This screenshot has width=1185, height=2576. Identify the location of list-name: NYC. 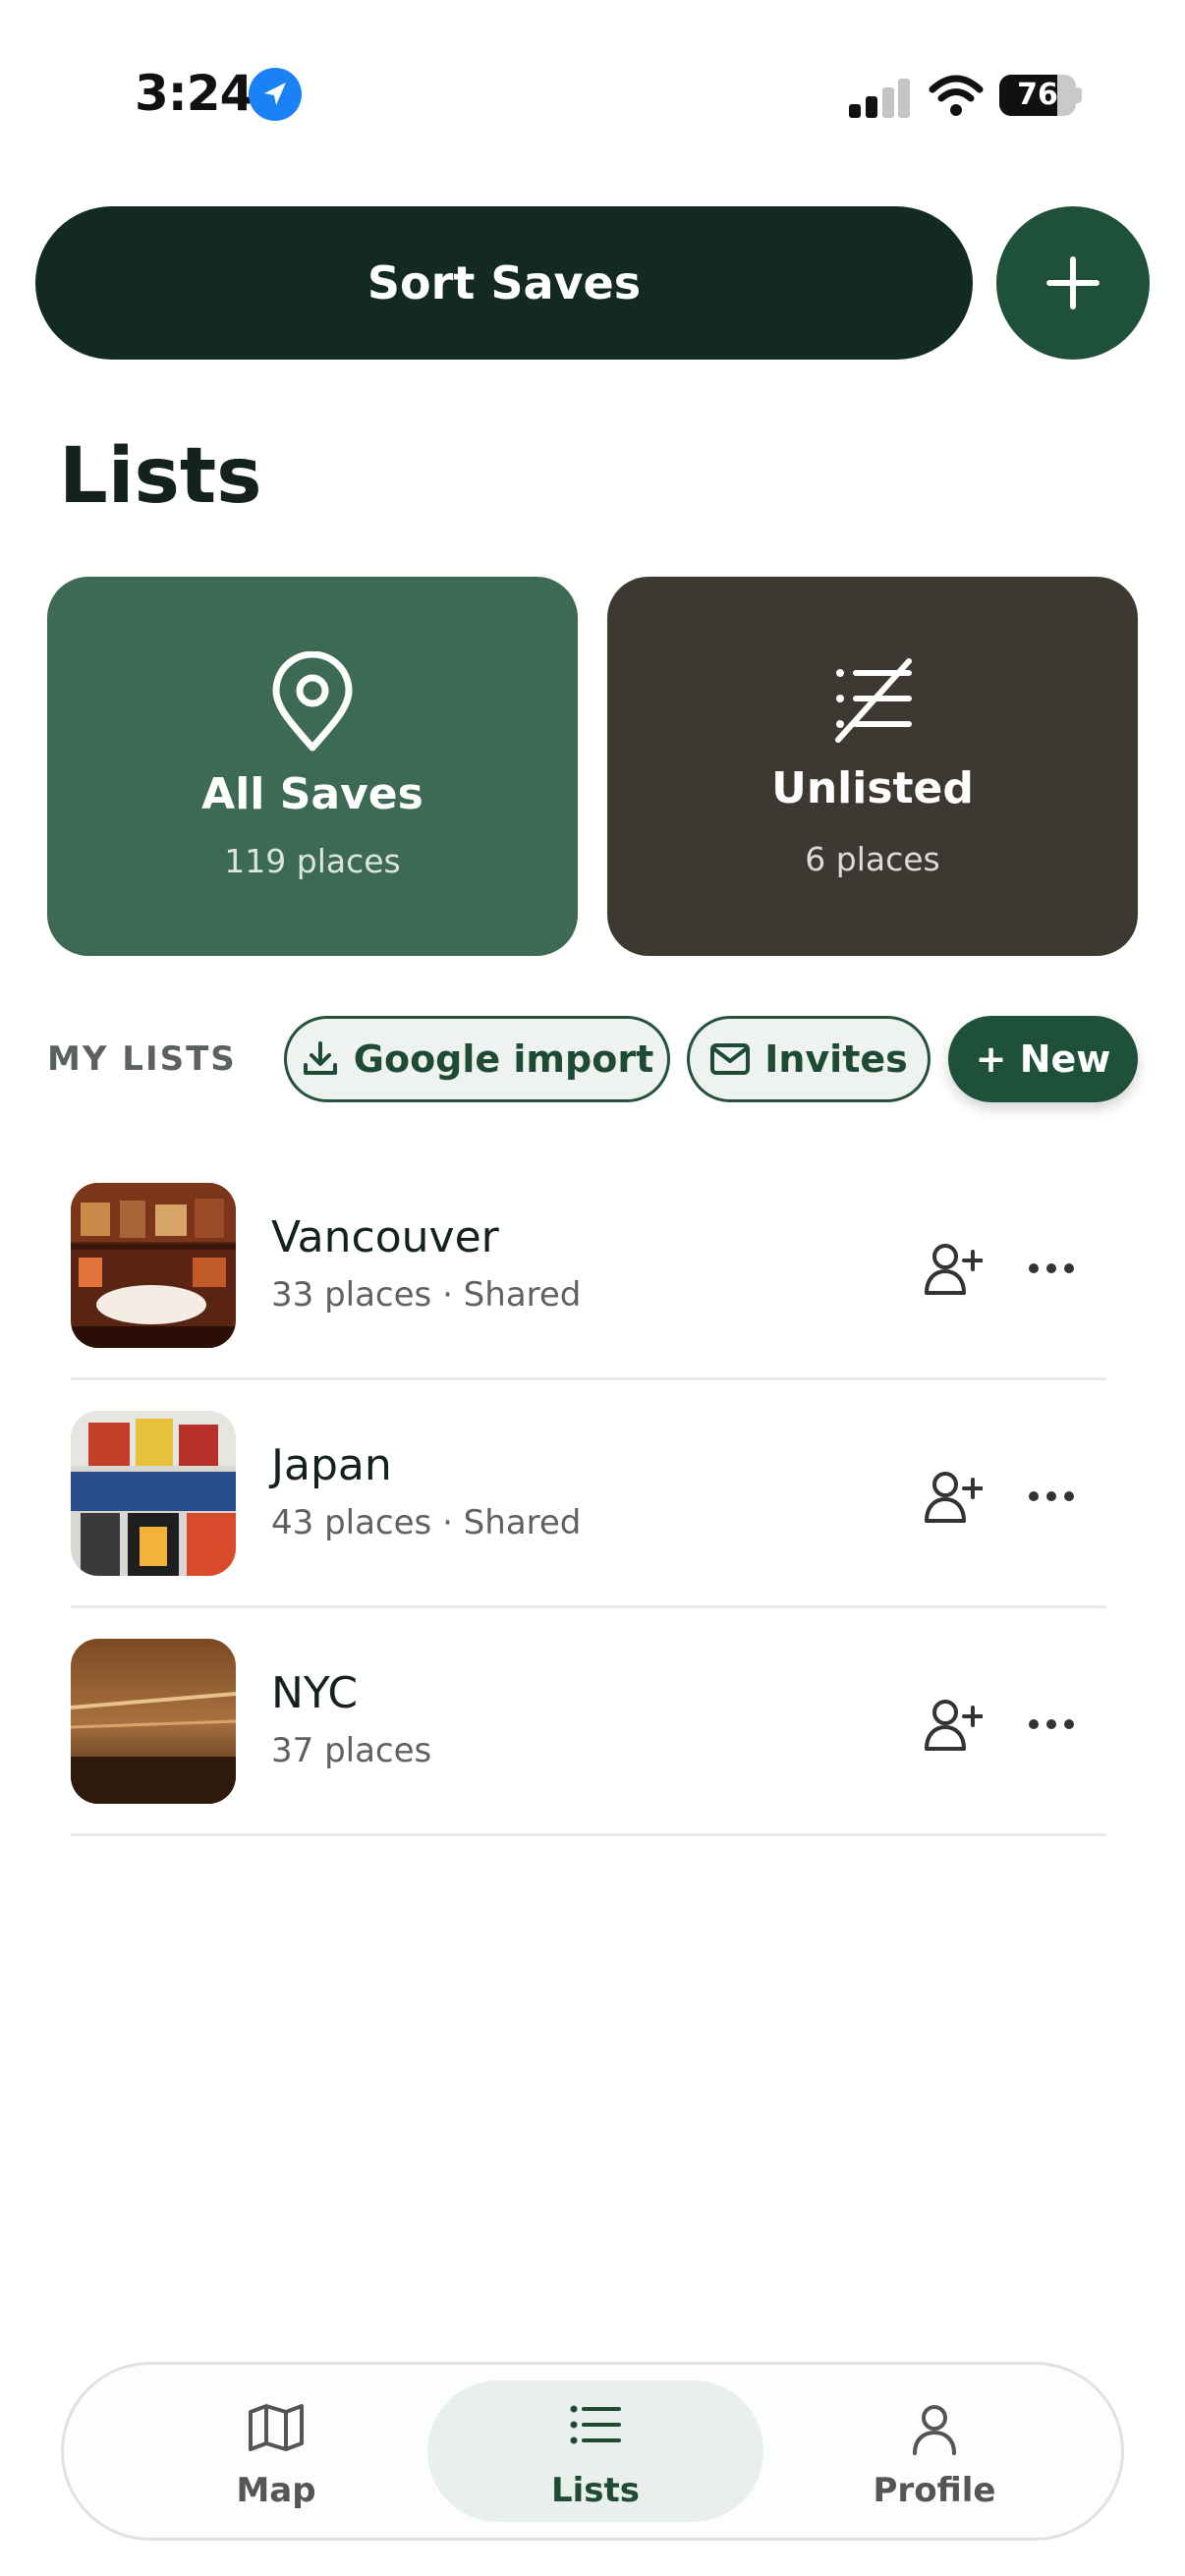
(315, 1693).